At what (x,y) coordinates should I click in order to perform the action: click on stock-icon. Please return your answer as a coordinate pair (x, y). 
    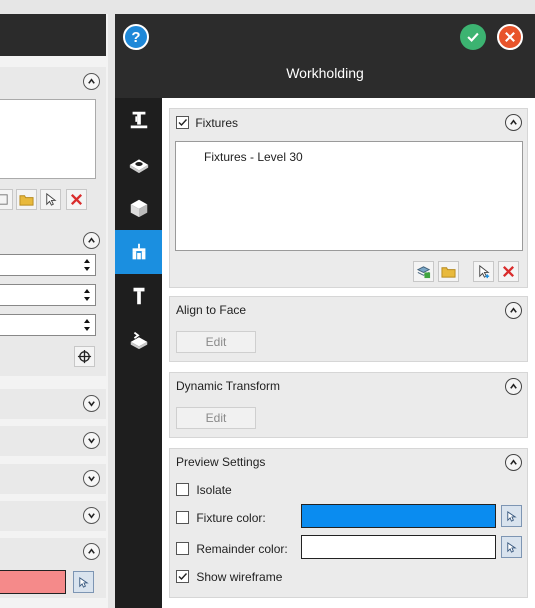
    Looking at the image, I should click on (138, 120).